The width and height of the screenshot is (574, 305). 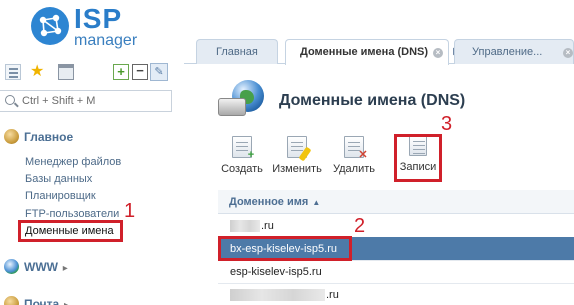 What do you see at coordinates (11, 300) in the screenshot?
I see `mail-group-icon` at bounding box center [11, 300].